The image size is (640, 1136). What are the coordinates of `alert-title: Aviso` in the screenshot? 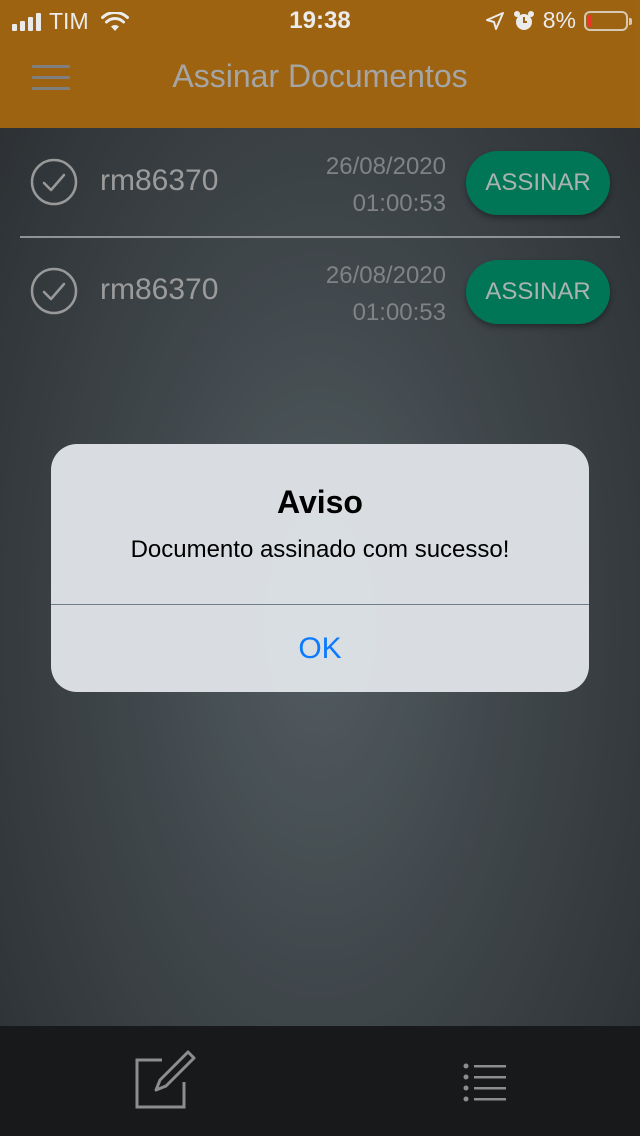 It's located at (320, 502).